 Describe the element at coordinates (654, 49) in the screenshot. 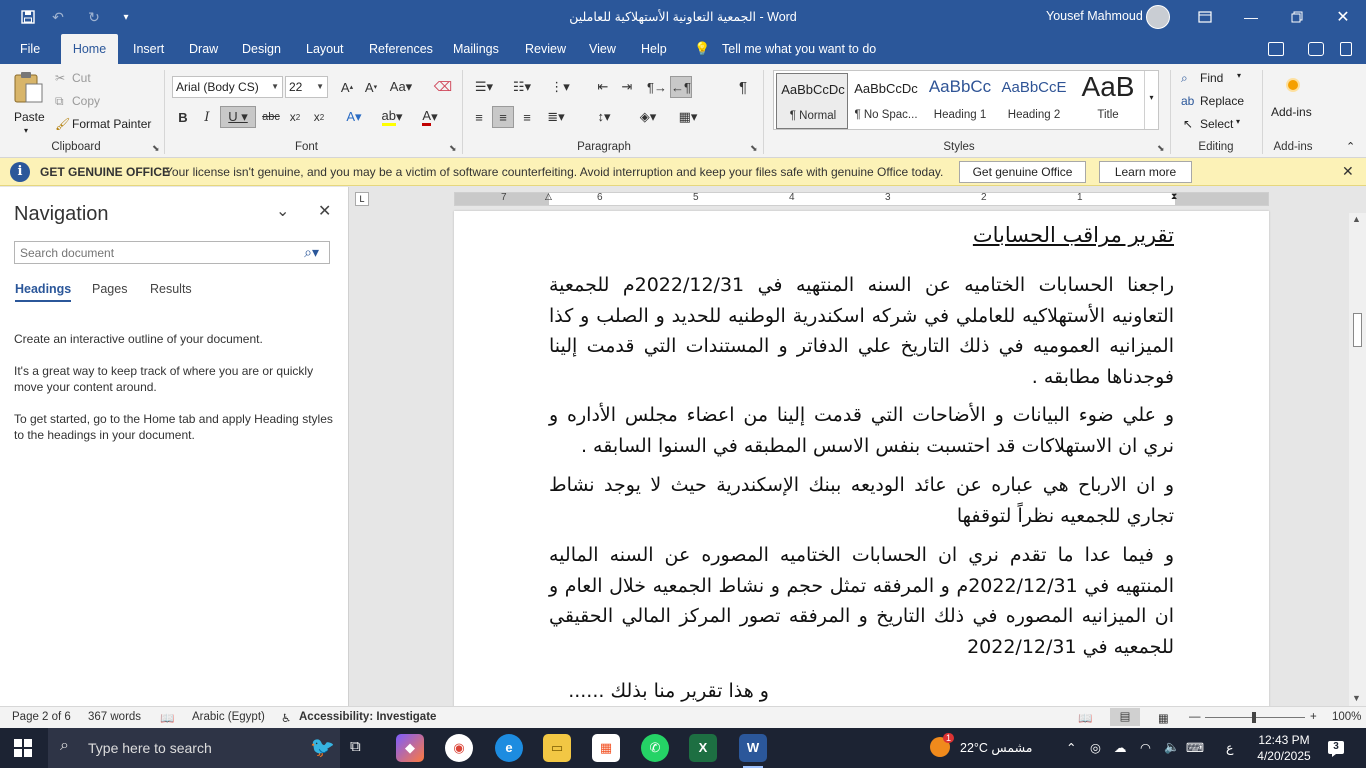

I see `tab-help: Help` at that location.